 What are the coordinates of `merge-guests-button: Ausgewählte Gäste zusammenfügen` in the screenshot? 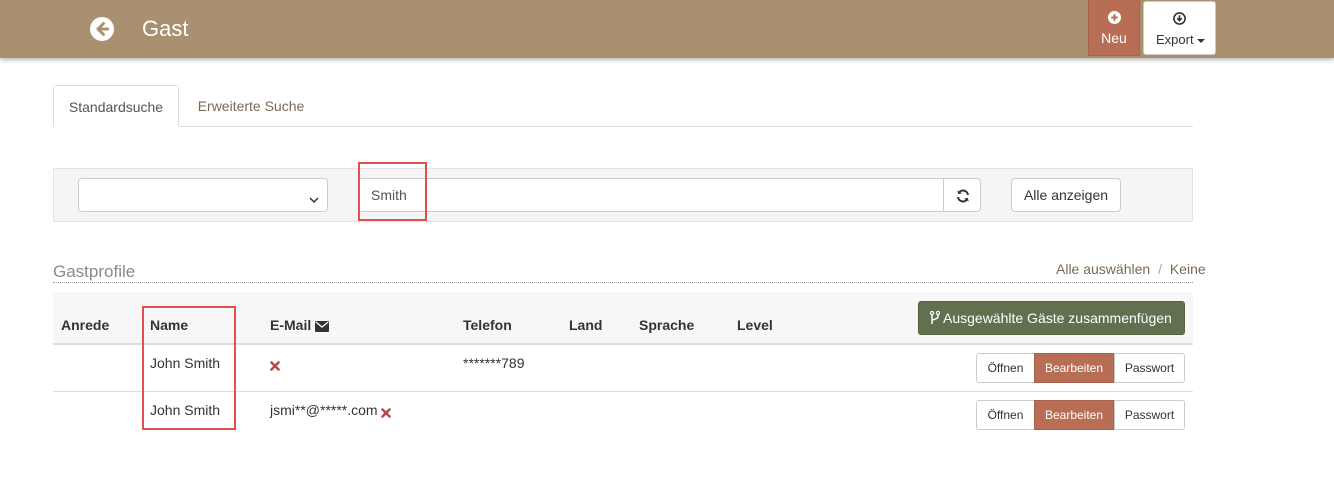 It's located at (1051, 318).